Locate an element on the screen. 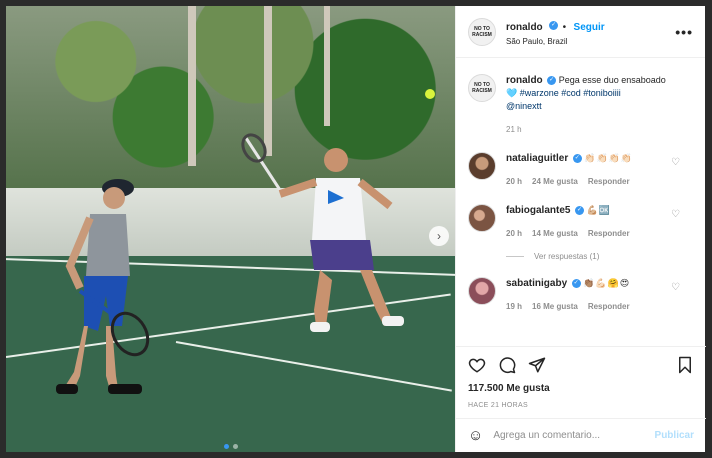  comment-input is located at coordinates (574, 435).